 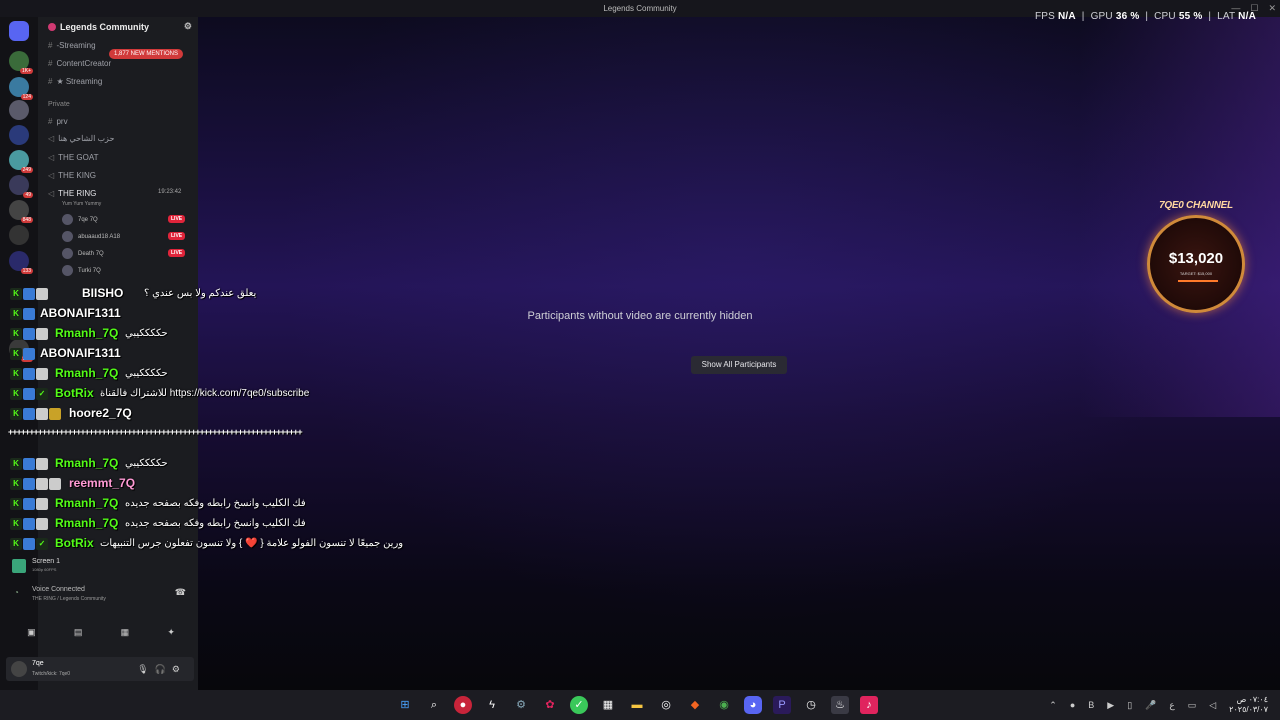 I want to click on screen-share-icon: ▤, so click(x=78, y=635).